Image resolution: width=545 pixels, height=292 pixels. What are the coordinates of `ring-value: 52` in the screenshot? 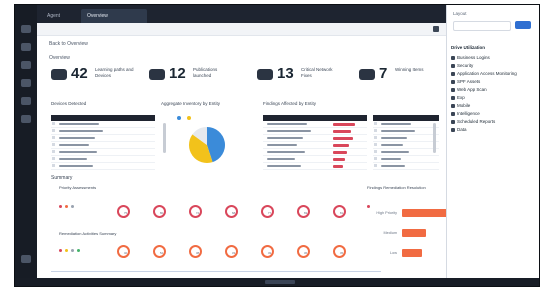 It's located at (161, 253).